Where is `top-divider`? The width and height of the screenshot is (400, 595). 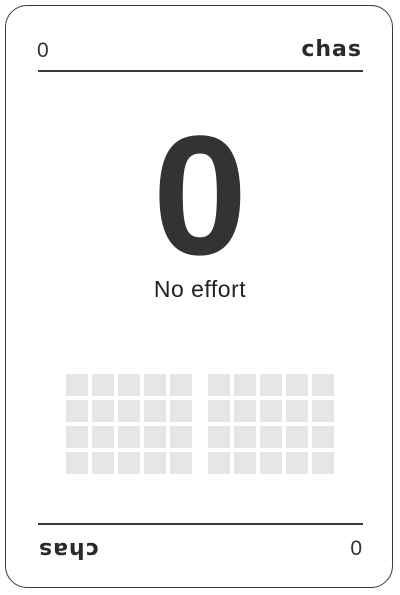 top-divider is located at coordinates (200, 71).